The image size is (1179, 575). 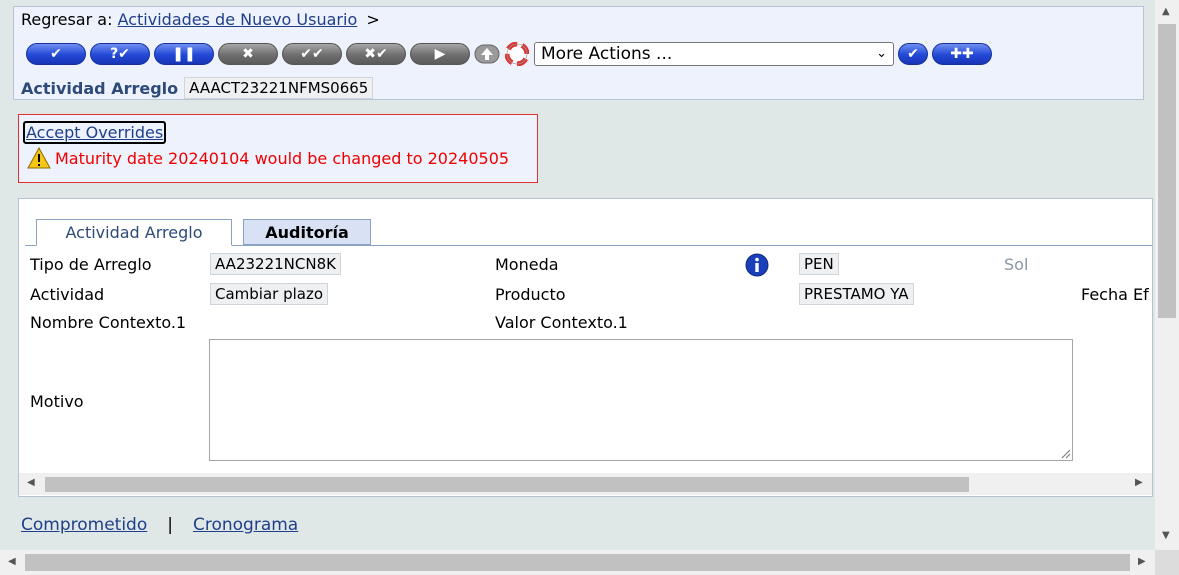 I want to click on comprometido-link: Comprometido, so click(x=84, y=525).